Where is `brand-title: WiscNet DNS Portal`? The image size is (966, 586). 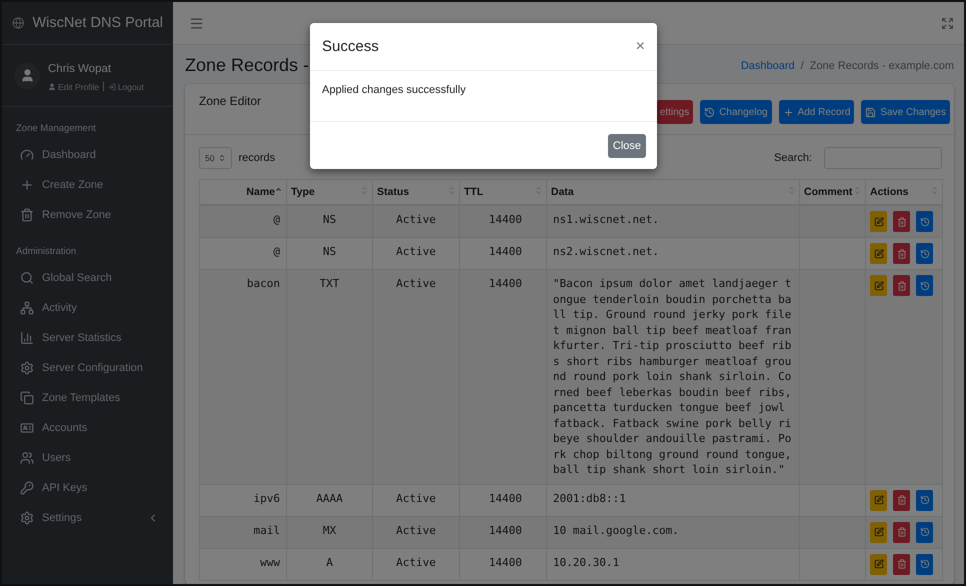 brand-title: WiscNet DNS Portal is located at coordinates (97, 23).